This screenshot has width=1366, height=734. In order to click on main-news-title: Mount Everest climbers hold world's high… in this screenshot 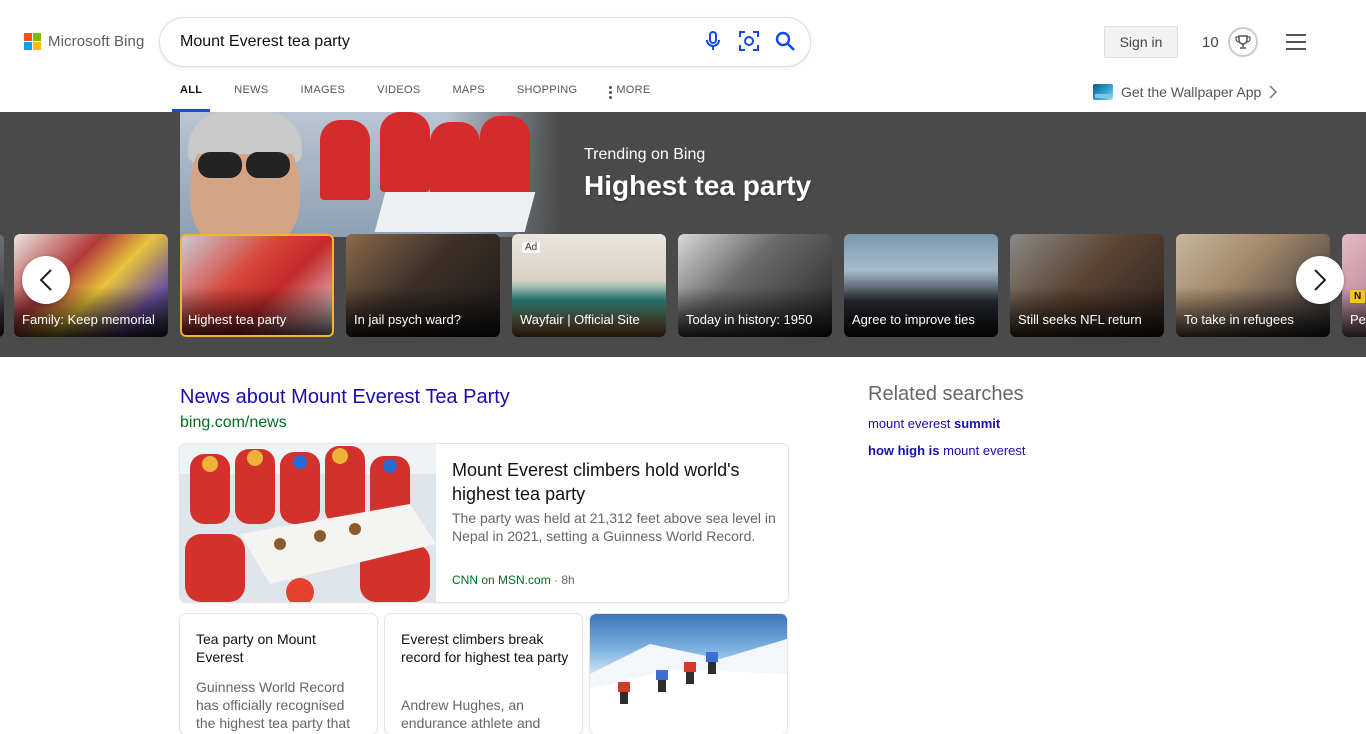, I will do `click(612, 482)`.